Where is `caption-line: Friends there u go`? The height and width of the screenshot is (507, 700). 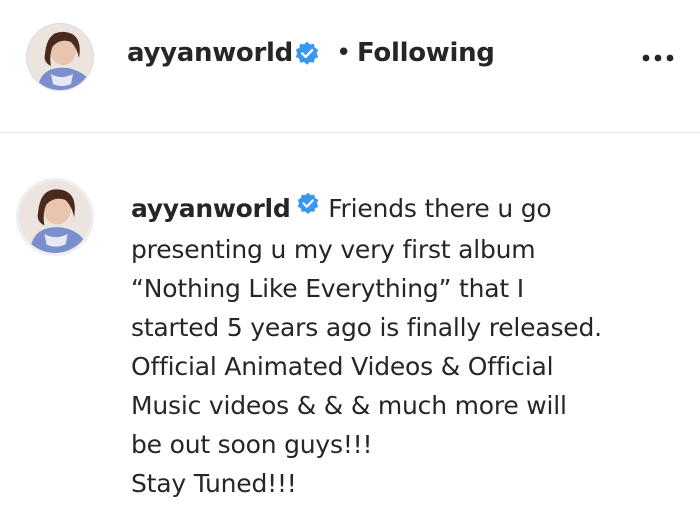 caption-line: Friends there u go is located at coordinates (440, 208).